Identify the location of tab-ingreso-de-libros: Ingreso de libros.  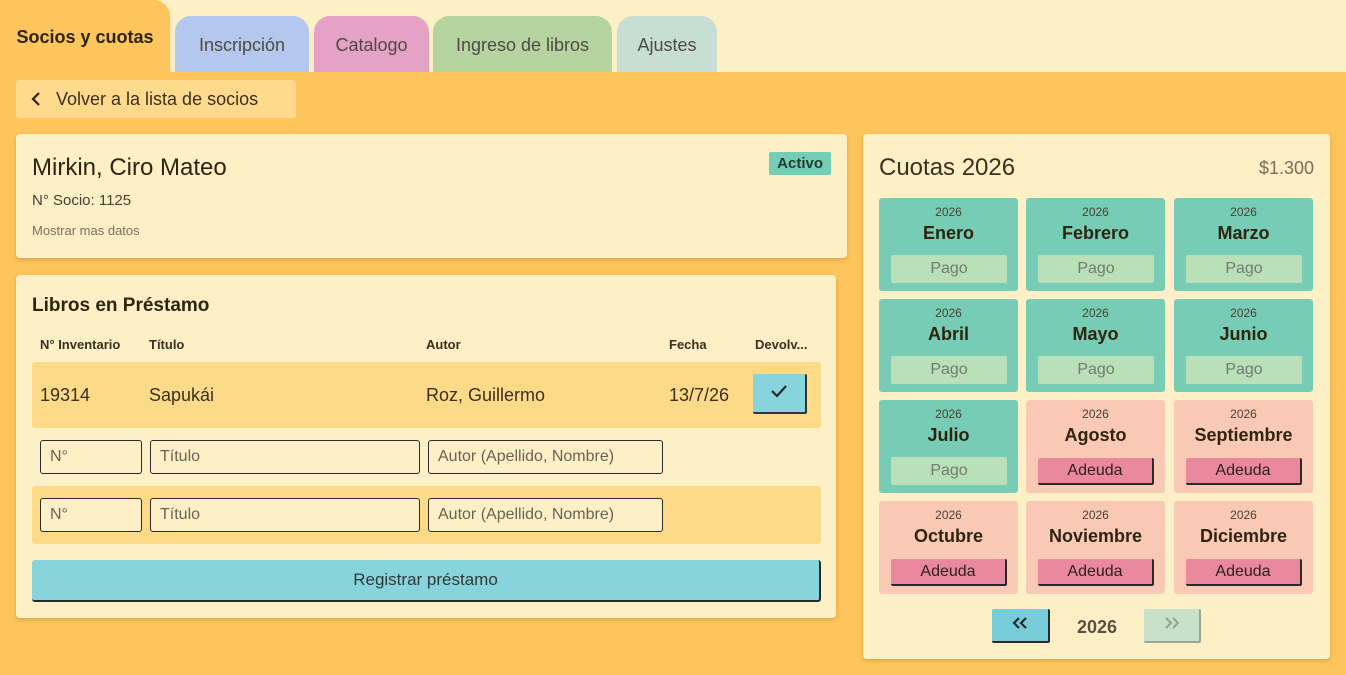
(522, 44).